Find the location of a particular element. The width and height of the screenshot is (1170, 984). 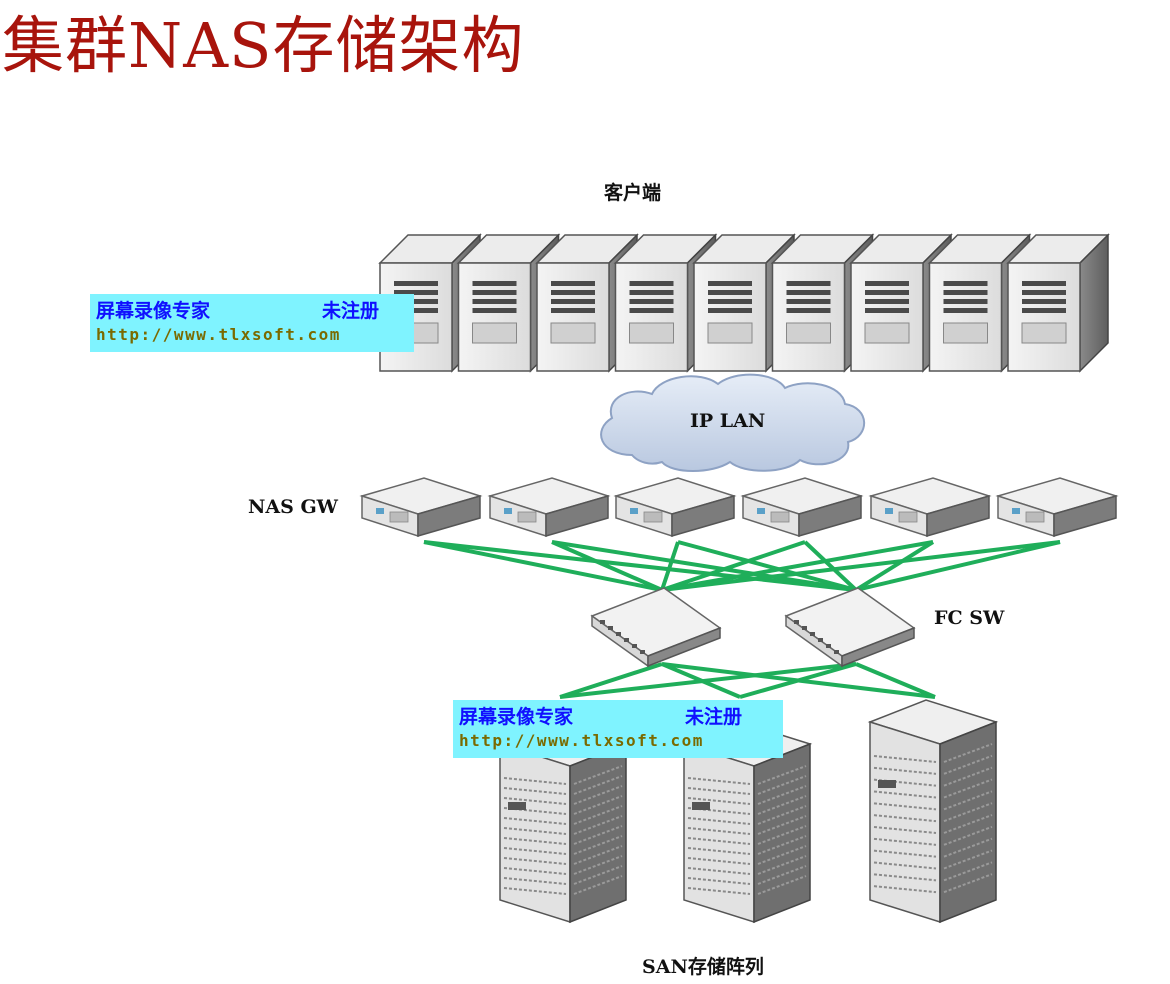

nas-gw-label: NAS GW is located at coordinates (293, 507).